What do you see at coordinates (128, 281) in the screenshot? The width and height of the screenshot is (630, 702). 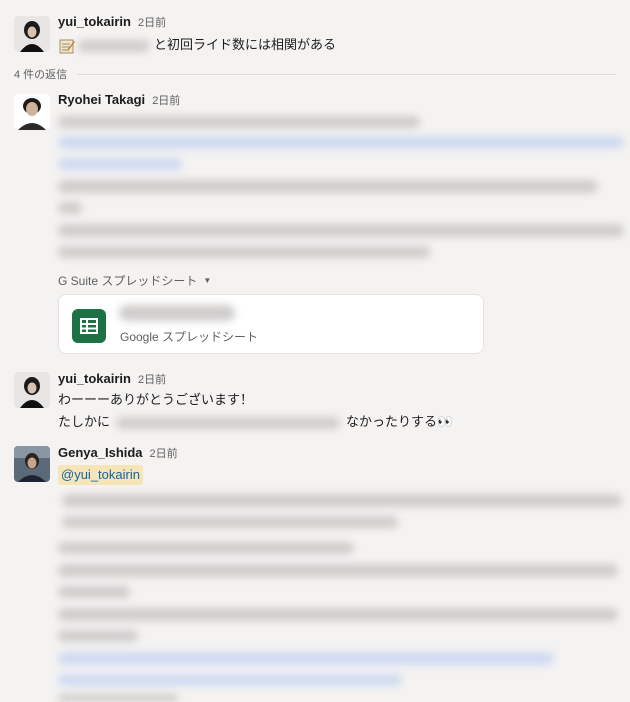 I see `attachment-section-label: G Suite スプレッドシート` at bounding box center [128, 281].